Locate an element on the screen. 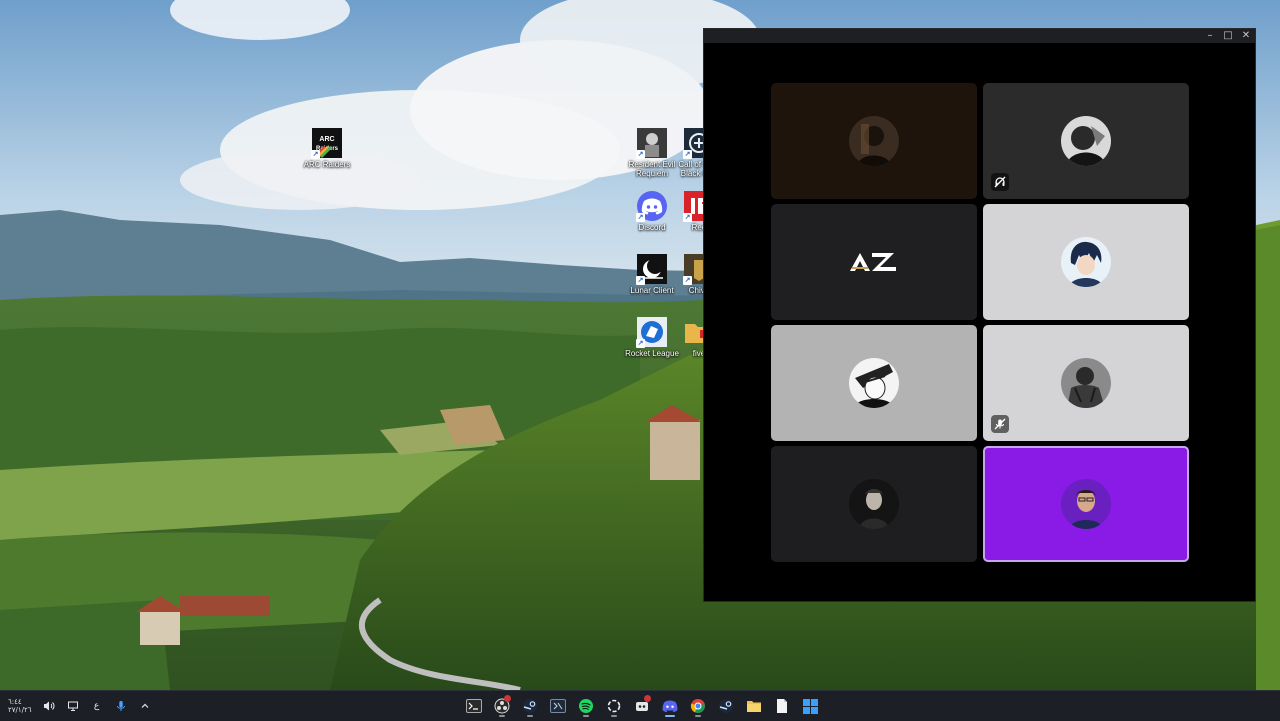  smiling-man-avatar is located at coordinates (1086, 504).